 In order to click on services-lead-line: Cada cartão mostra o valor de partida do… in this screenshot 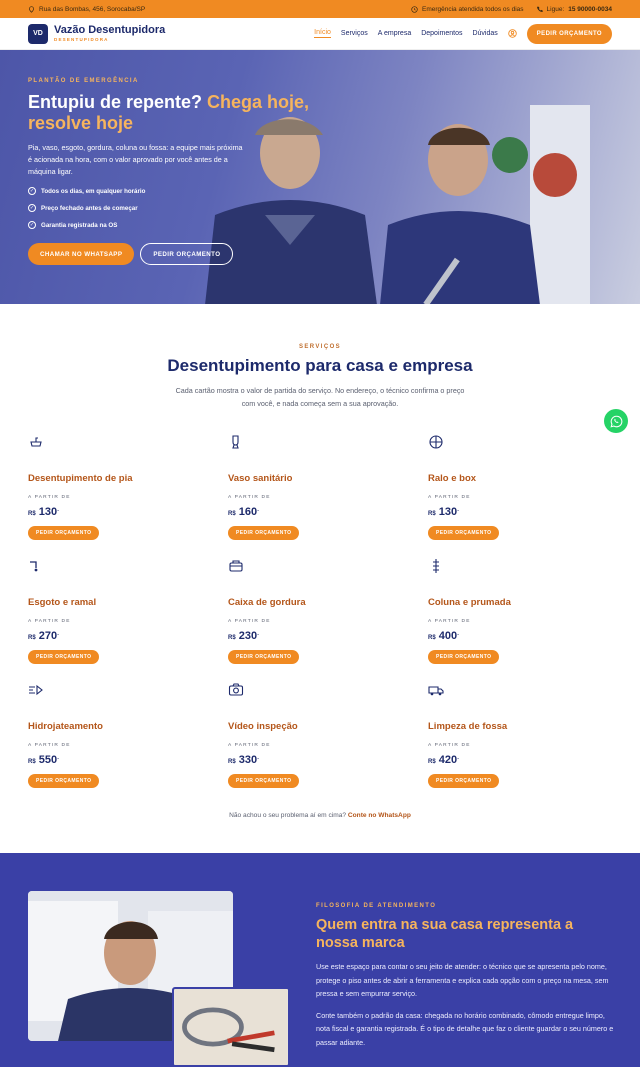, I will do `click(320, 390)`.